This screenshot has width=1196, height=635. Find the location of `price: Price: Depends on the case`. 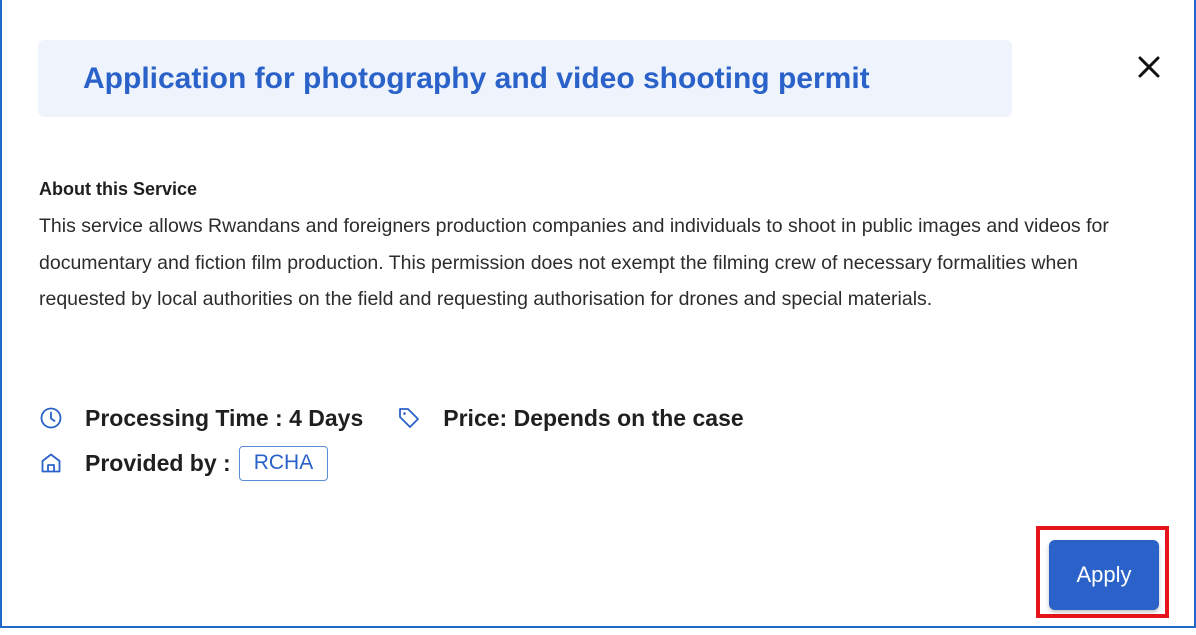

price: Price: Depends on the case is located at coordinates (593, 417).